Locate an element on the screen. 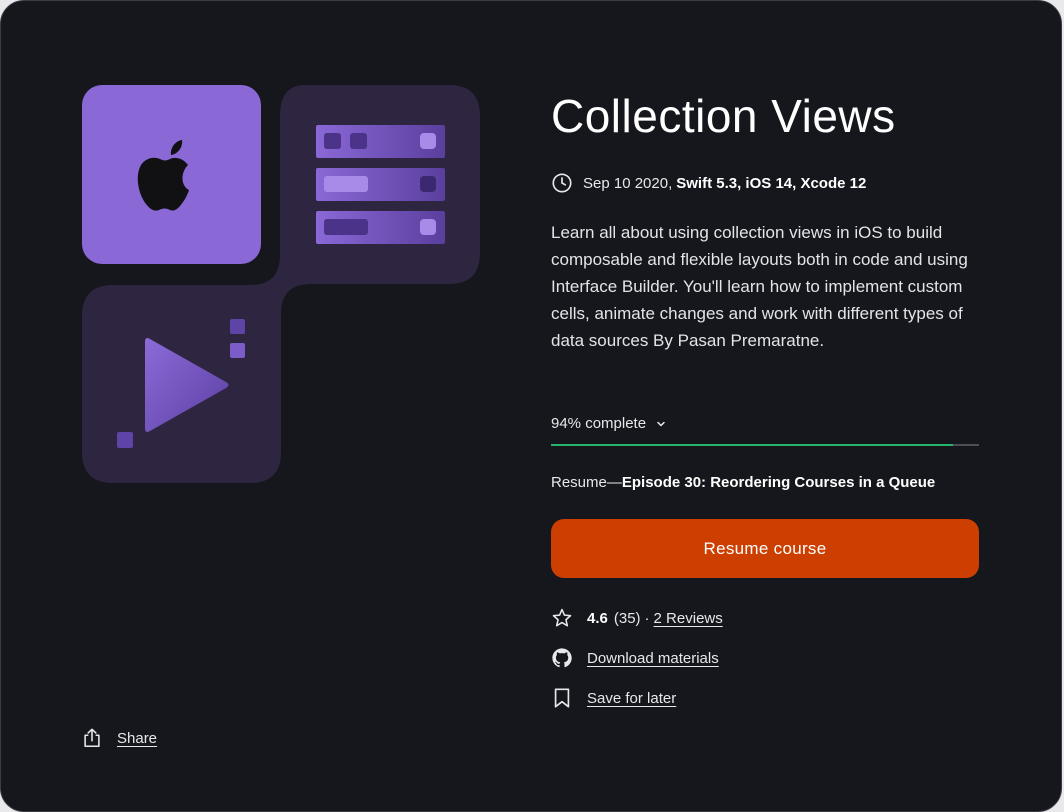  course-meta: Sep 10 2020, Swift 5.3, iOS 14, Xcode 12 is located at coordinates (708, 183).